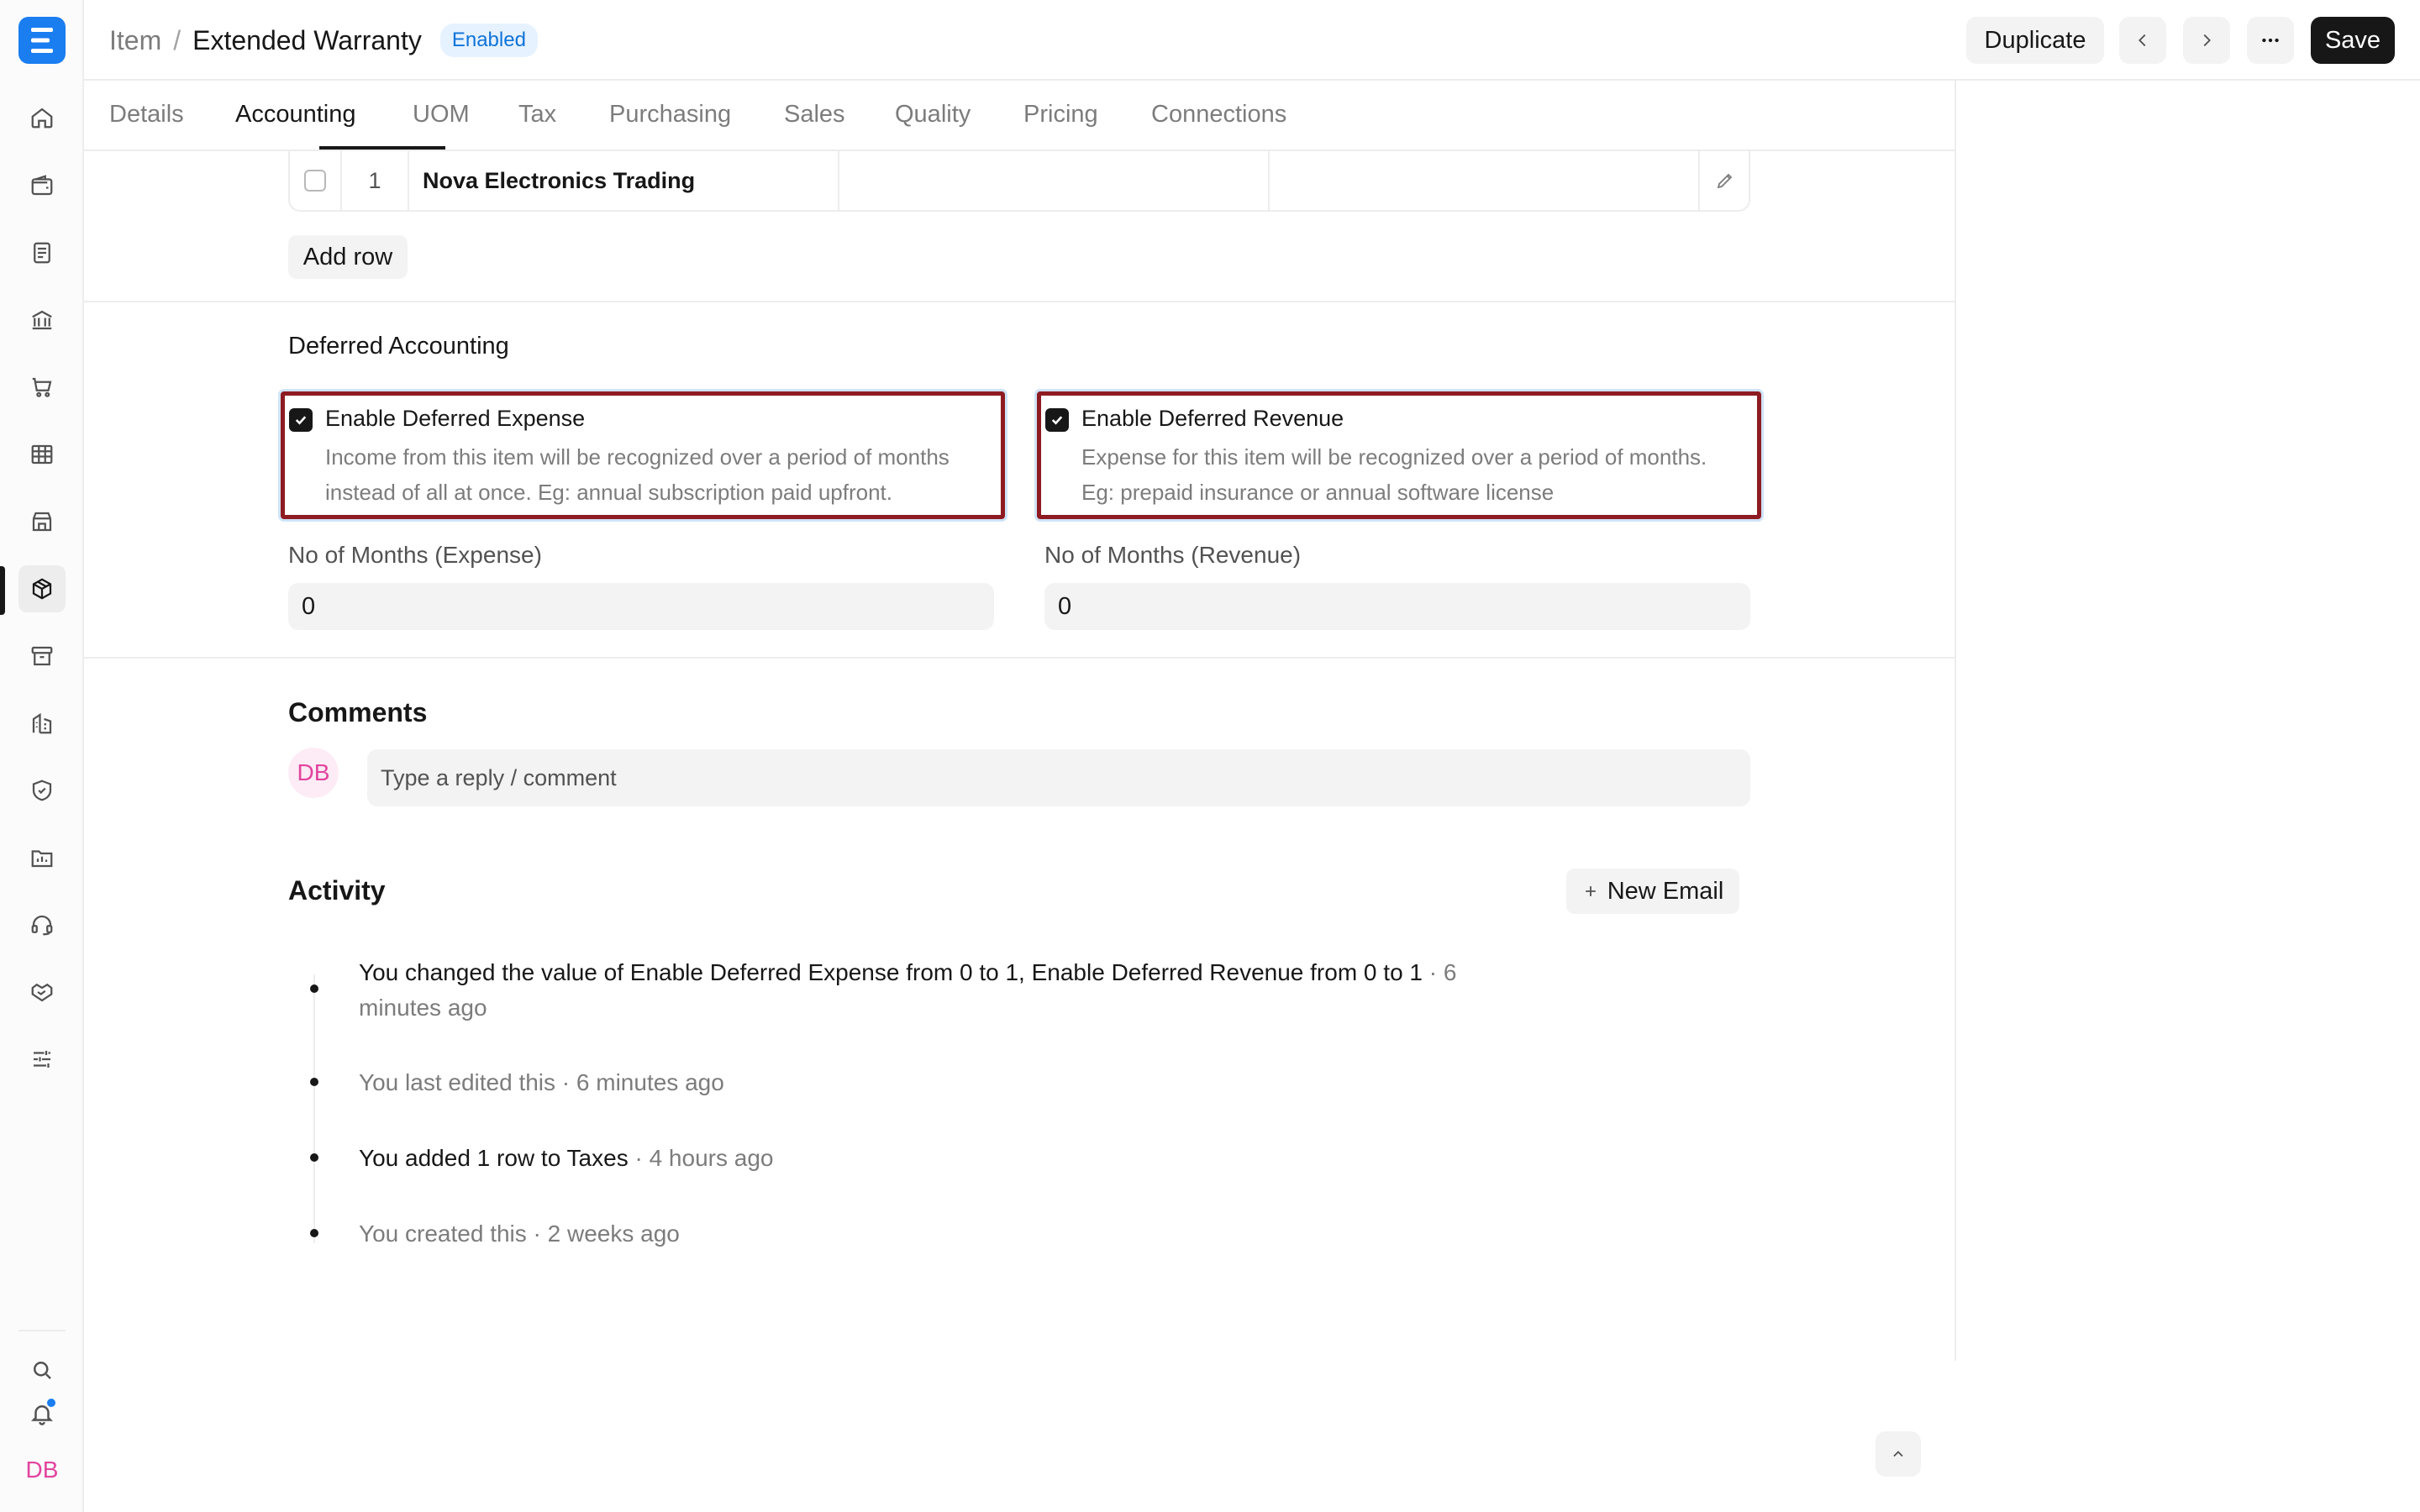  Describe the element at coordinates (2270, 40) in the screenshot. I see `more-actions-button` at that location.